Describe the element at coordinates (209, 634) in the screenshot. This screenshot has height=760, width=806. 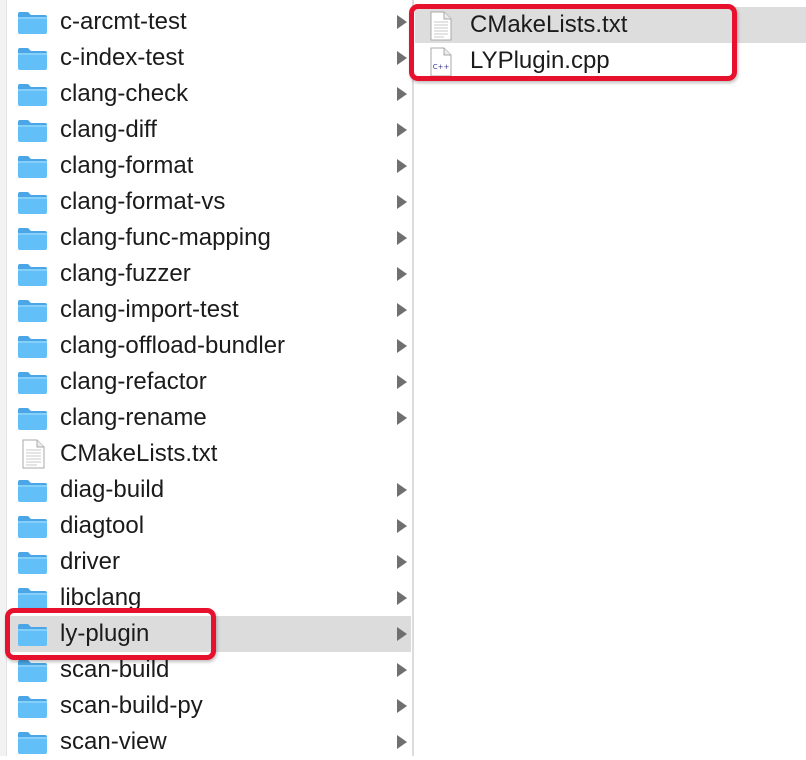
I see `list-item-ly-plugin: ly-plugin` at that location.